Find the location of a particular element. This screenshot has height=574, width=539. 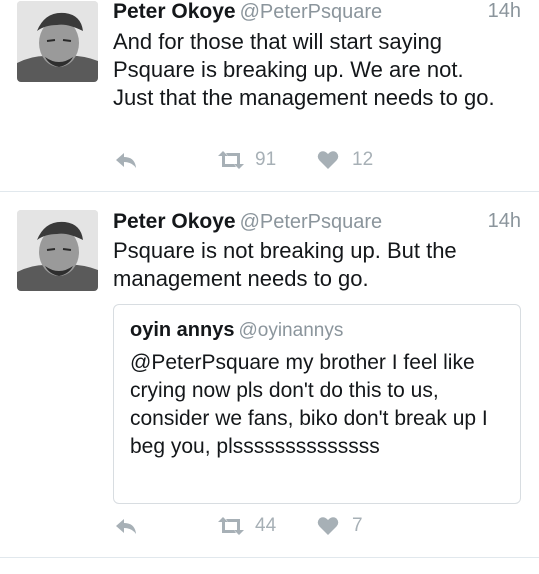

divider is located at coordinates (269, 557).